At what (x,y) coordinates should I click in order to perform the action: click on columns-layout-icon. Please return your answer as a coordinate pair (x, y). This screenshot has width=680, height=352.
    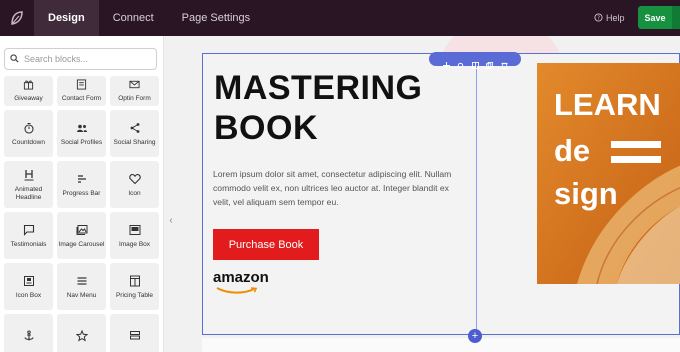
    Looking at the image, I should click on (475, 62).